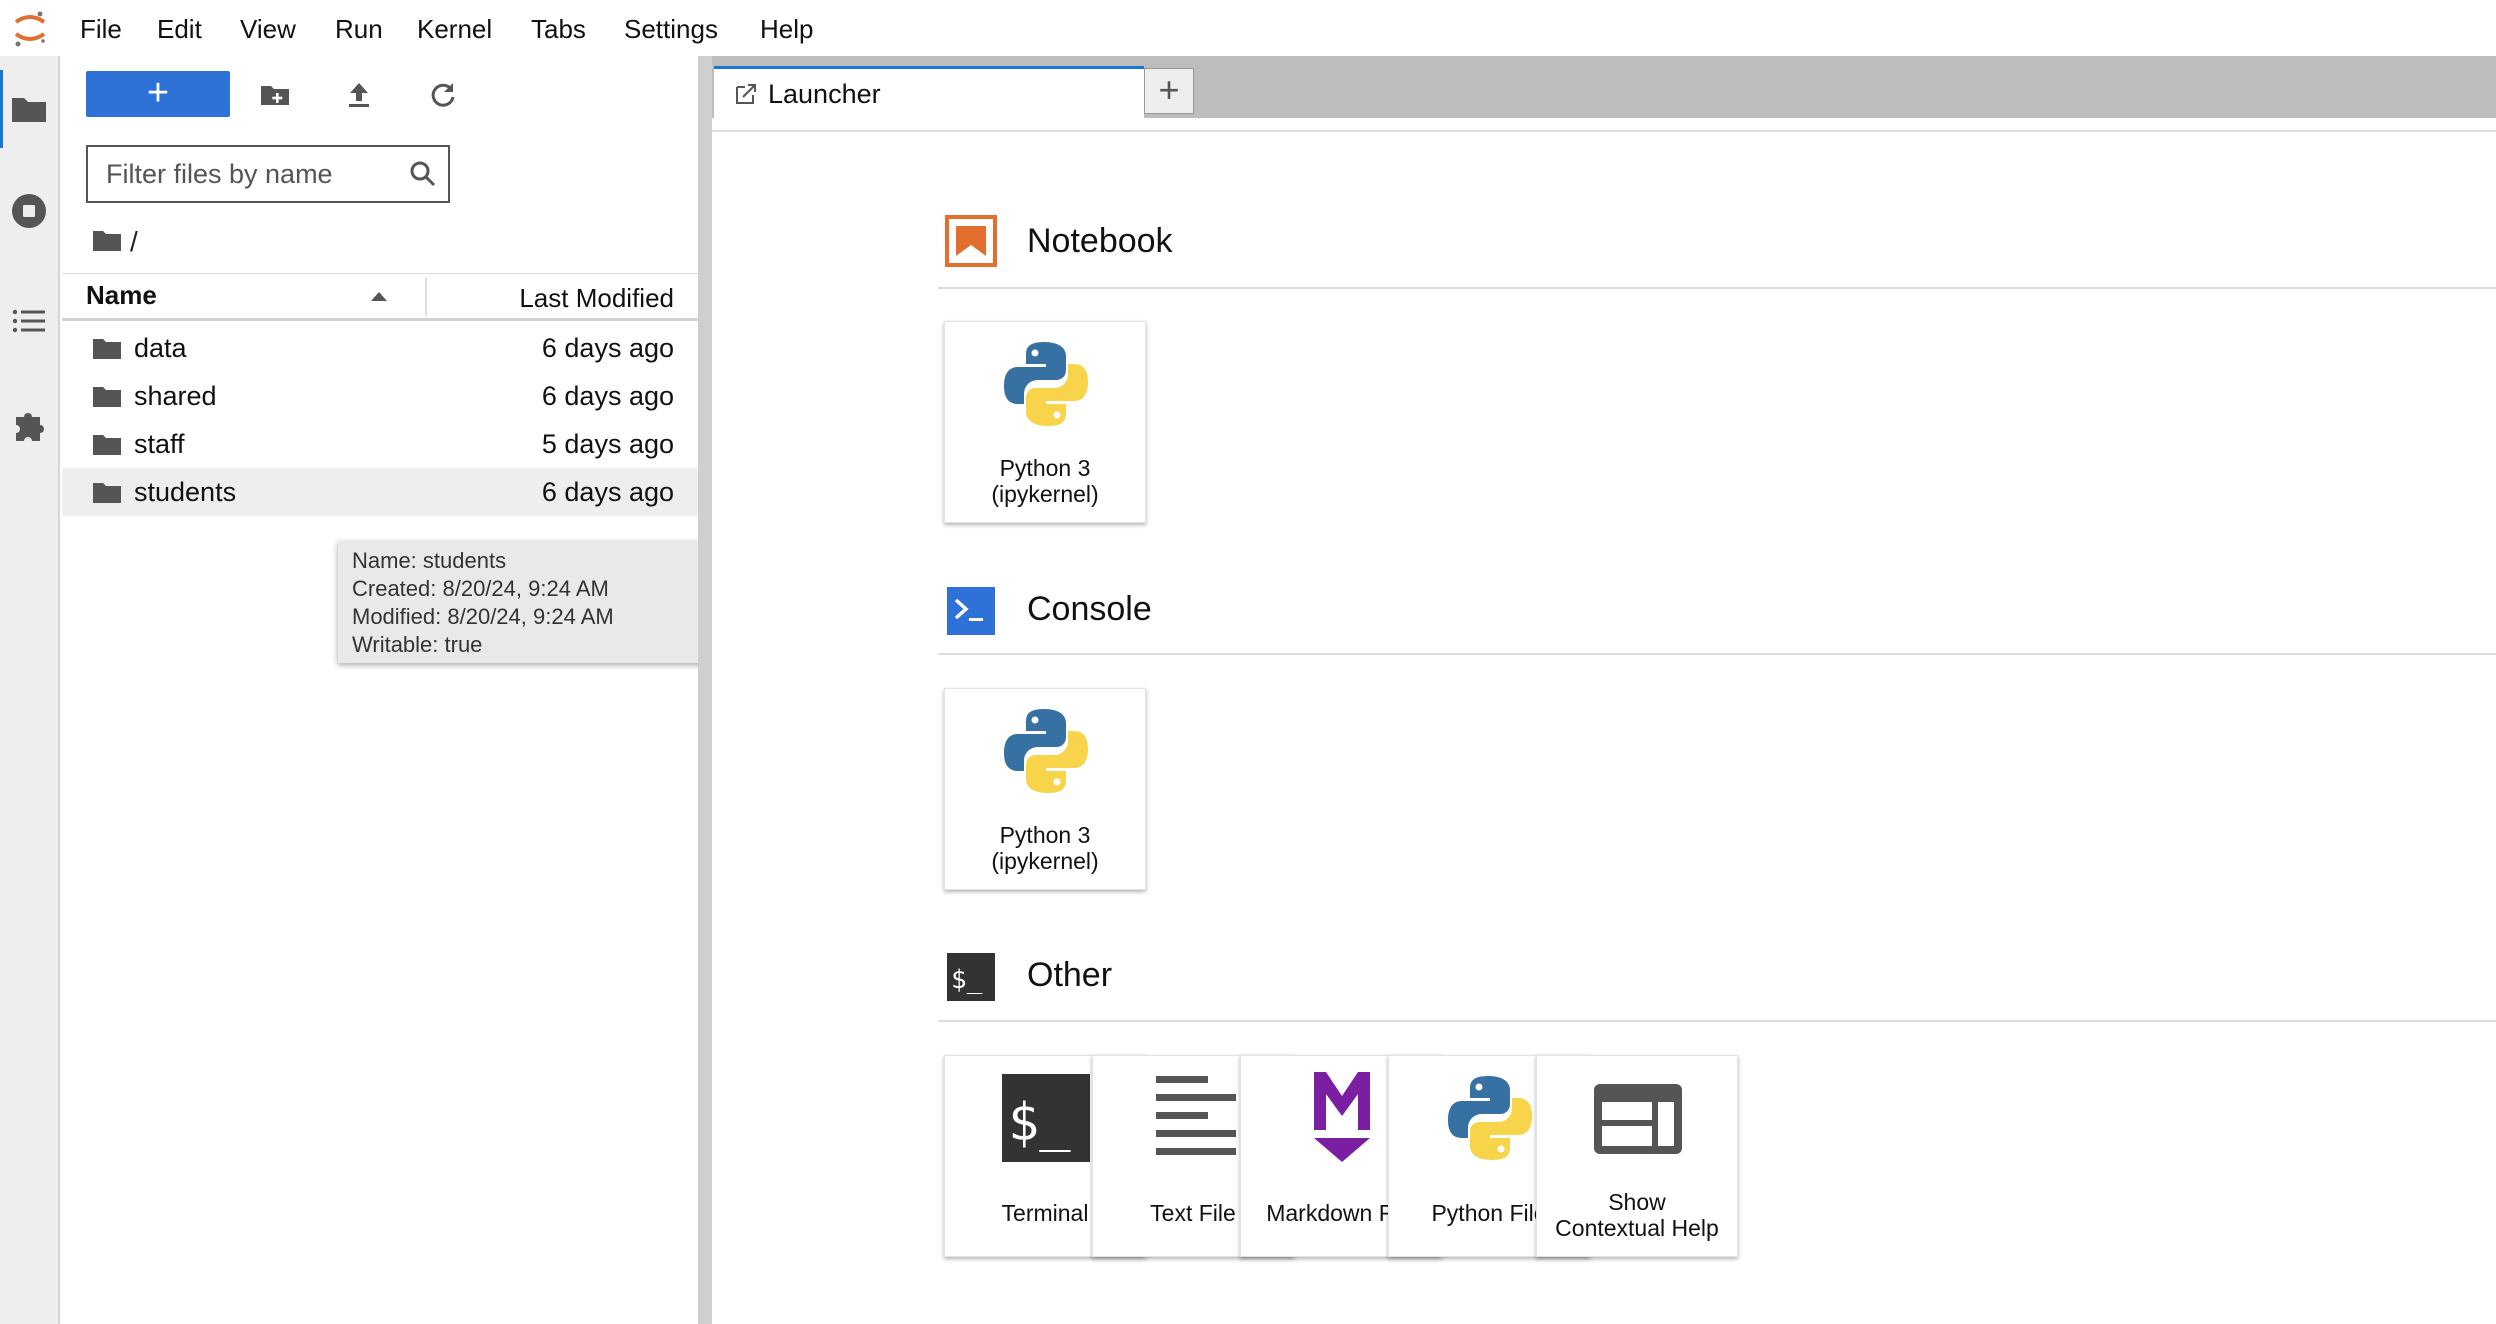 The image size is (2496, 1324). I want to click on new-folder-icon, so click(275, 95).